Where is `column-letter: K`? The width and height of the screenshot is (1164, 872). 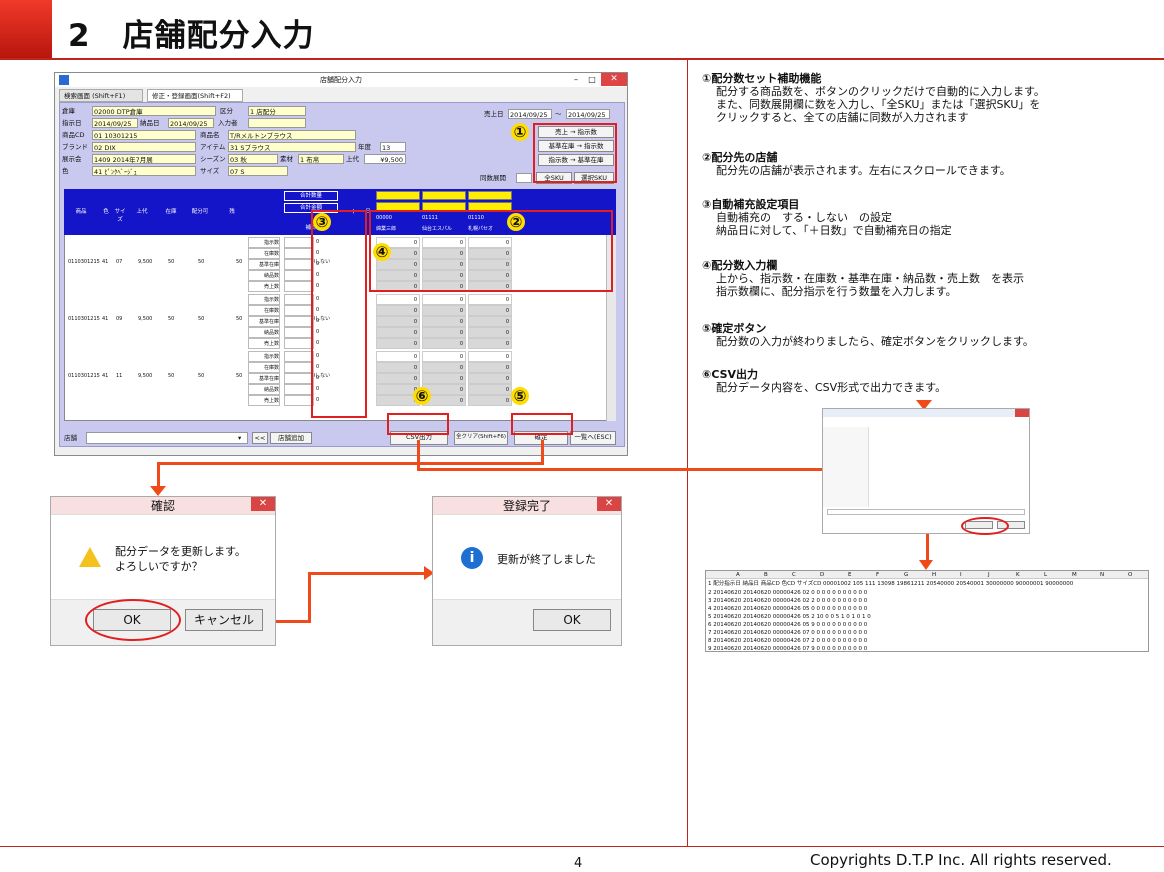 column-letter: K is located at coordinates (1018, 575).